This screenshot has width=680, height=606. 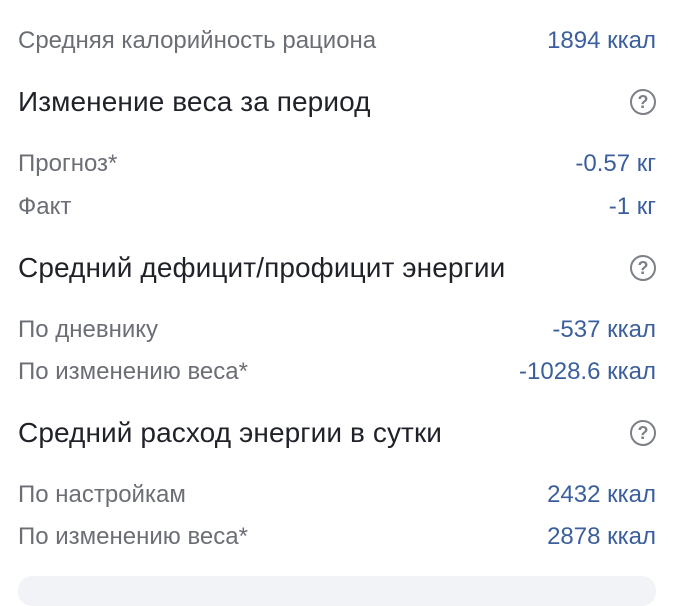 What do you see at coordinates (337, 164) in the screenshot?
I see `weight-forecast-row: Прогноз* -0.57 кг` at bounding box center [337, 164].